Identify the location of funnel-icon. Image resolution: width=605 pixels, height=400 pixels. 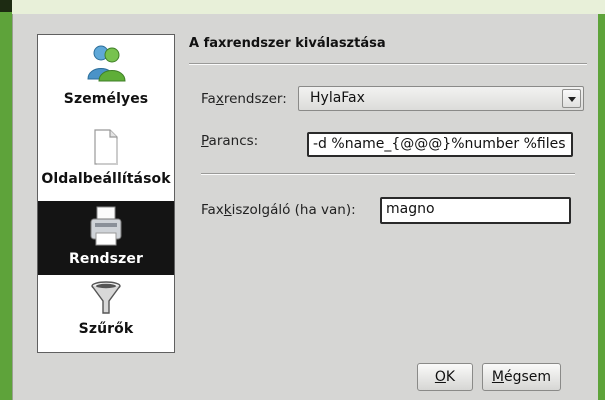
(106, 297).